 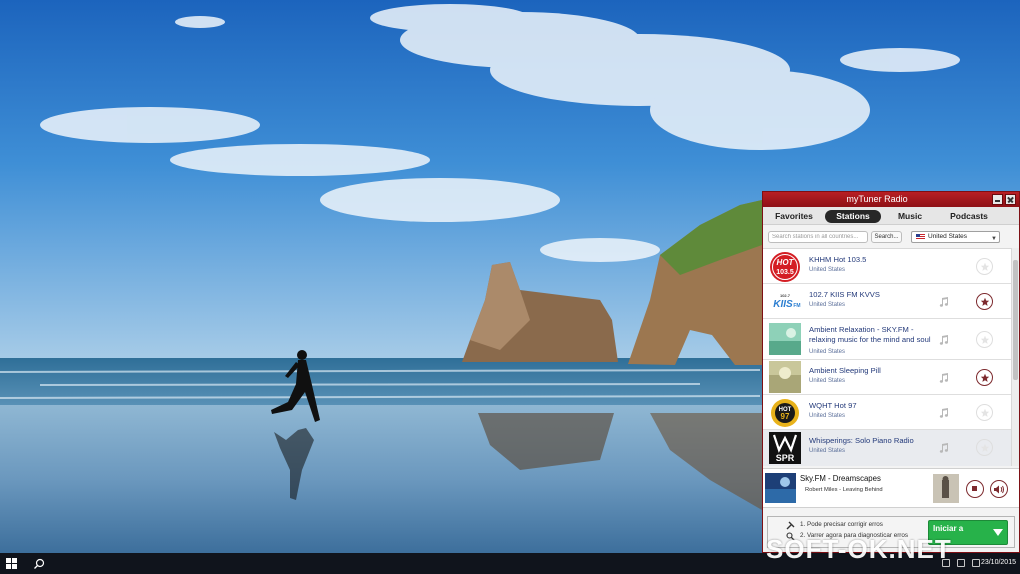 I want to click on country-select-value: United States, so click(x=948, y=236).